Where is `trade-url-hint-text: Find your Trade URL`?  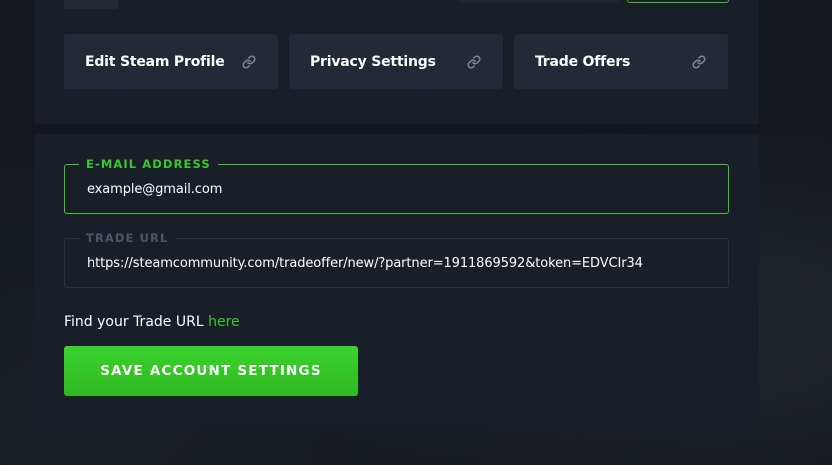 trade-url-hint-text: Find your Trade URL is located at coordinates (136, 322).